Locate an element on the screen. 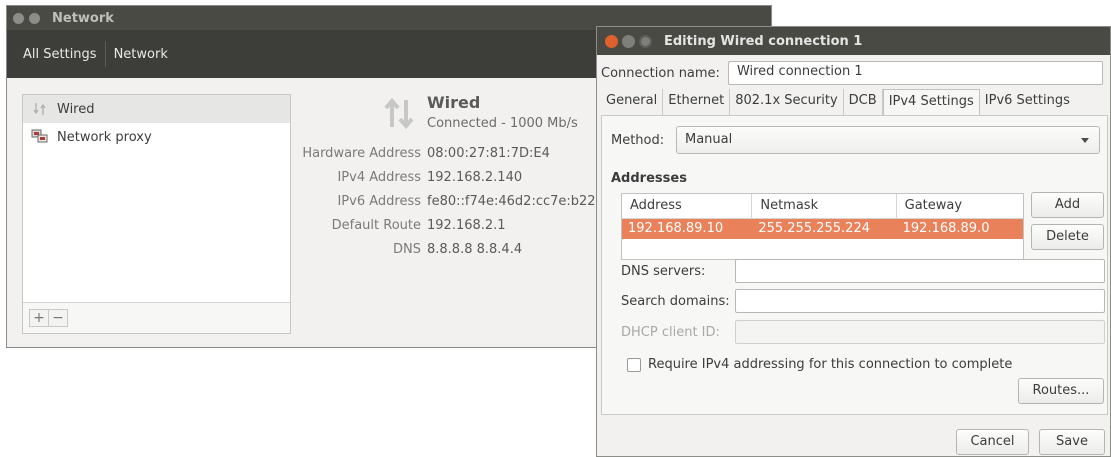  ipv4-address-row: IPv4 Address 192.168.2.140 is located at coordinates (409, 177).